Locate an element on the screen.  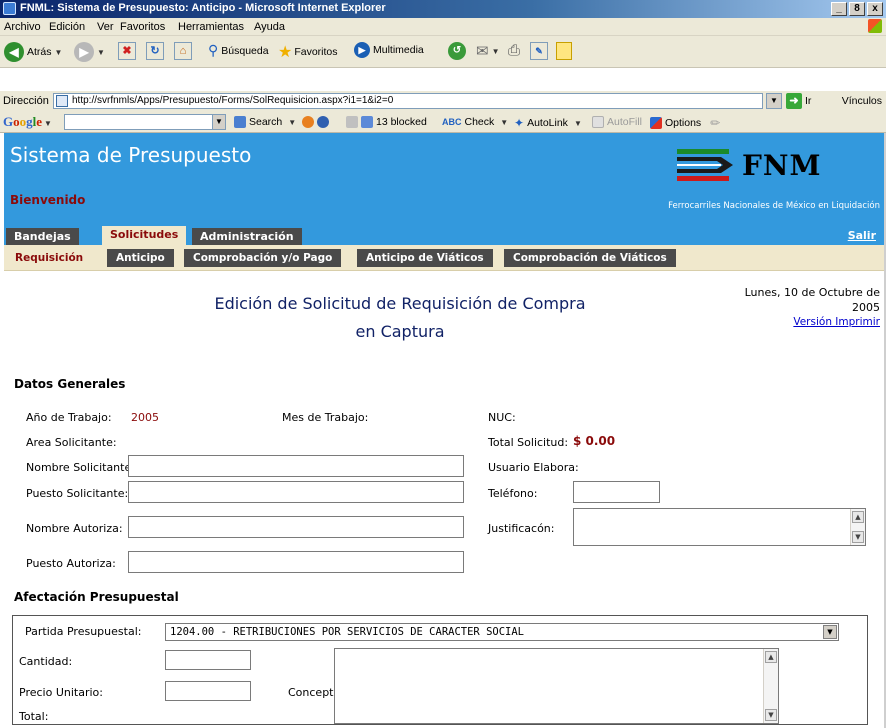
justification-textarea: ▲ ▼ is located at coordinates (719, 527).